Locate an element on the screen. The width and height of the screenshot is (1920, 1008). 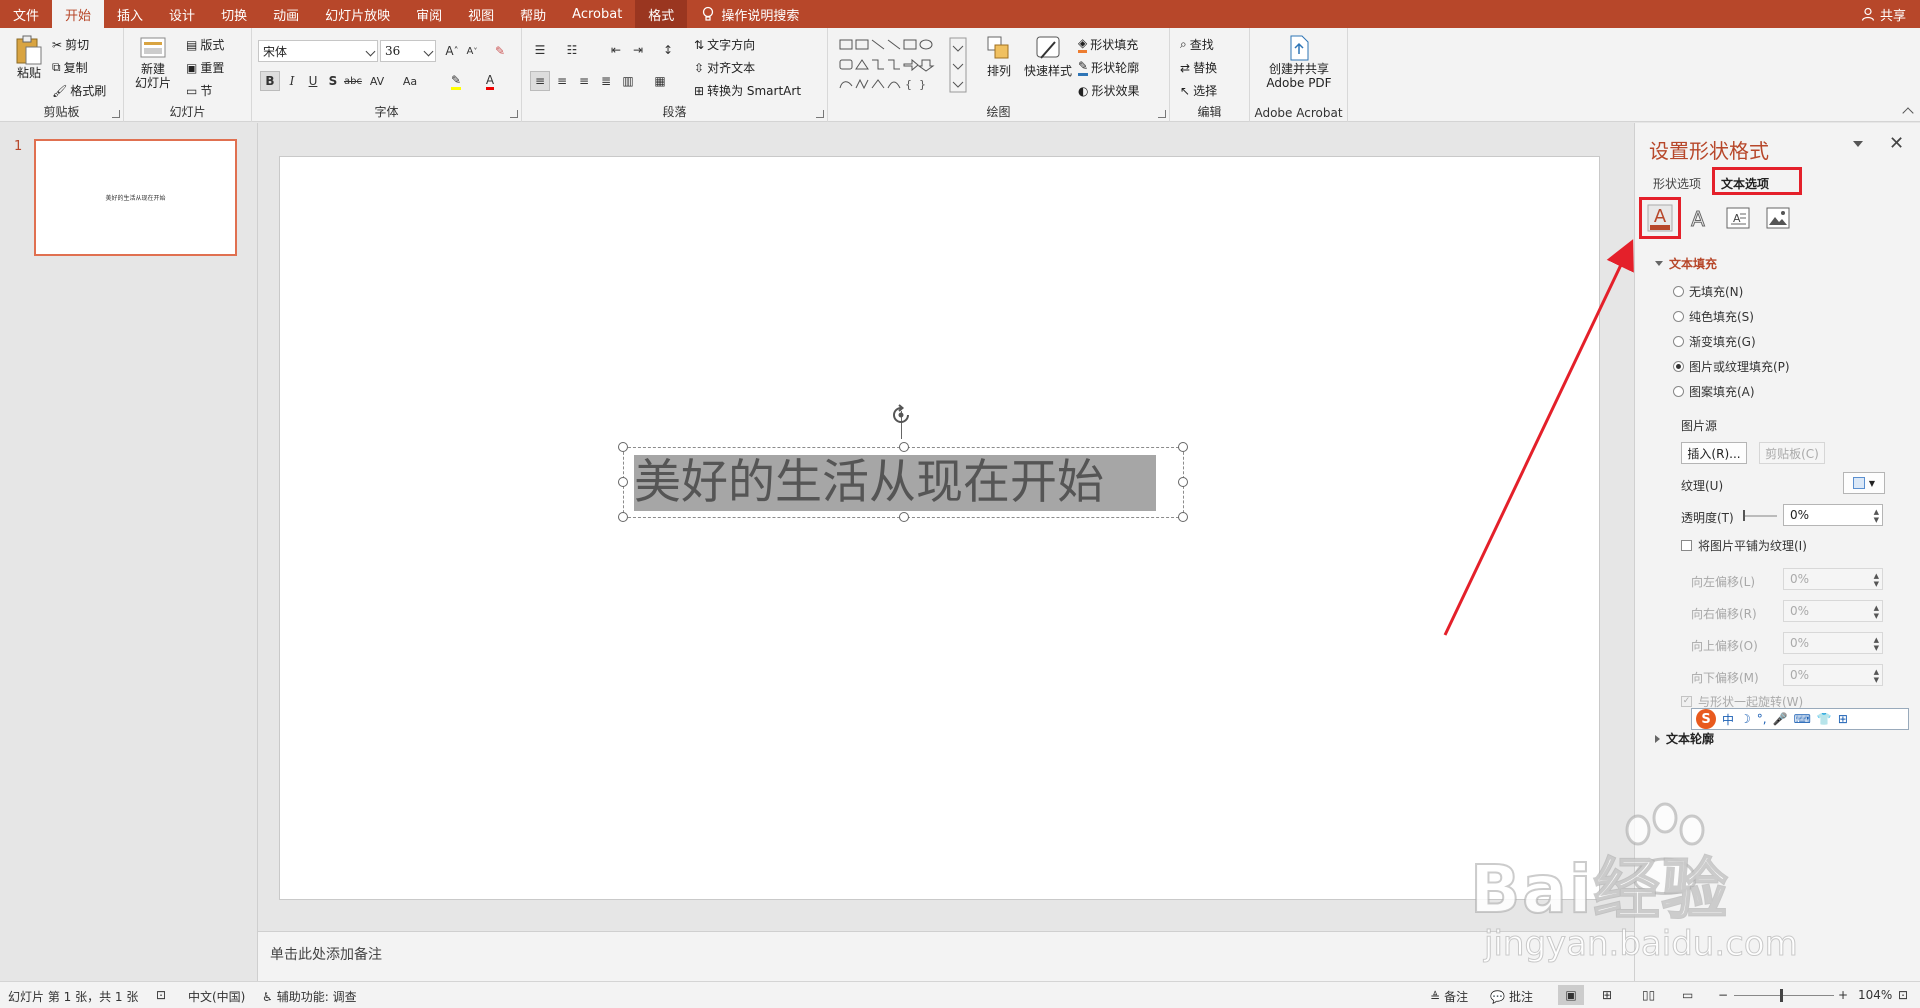
zoom-level: 104% is located at coordinates (1875, 995).